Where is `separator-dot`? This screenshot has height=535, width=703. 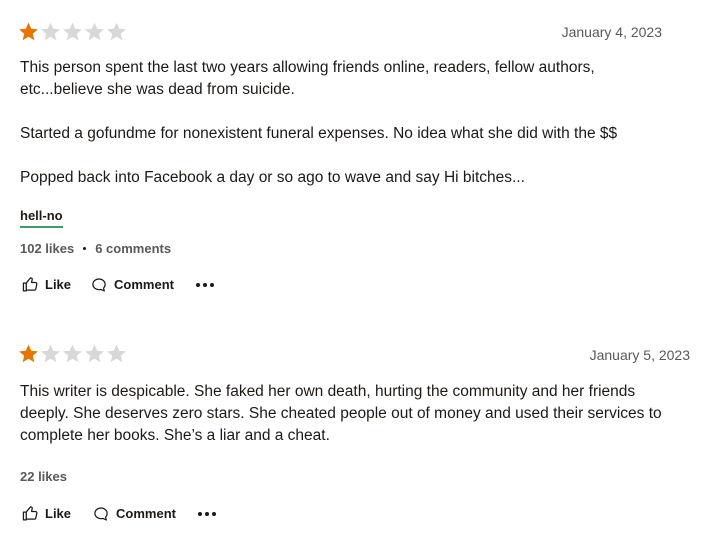 separator-dot is located at coordinates (85, 248).